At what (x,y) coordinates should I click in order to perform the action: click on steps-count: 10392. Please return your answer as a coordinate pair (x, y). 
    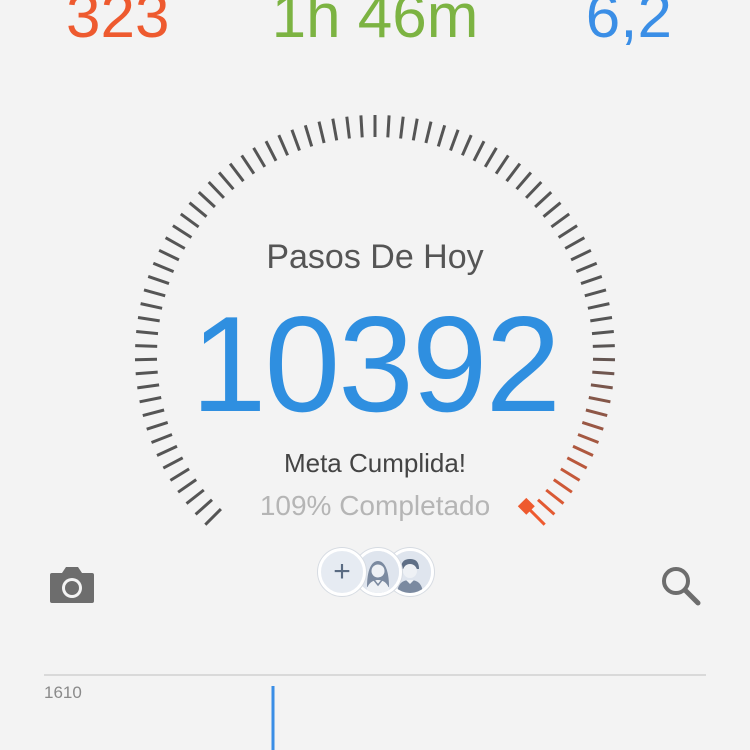
    Looking at the image, I should click on (375, 364).